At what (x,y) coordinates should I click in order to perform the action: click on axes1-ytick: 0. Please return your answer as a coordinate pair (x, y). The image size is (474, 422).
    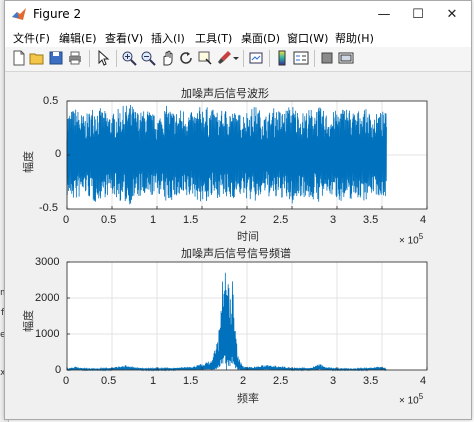
    Looking at the image, I should click on (58, 154).